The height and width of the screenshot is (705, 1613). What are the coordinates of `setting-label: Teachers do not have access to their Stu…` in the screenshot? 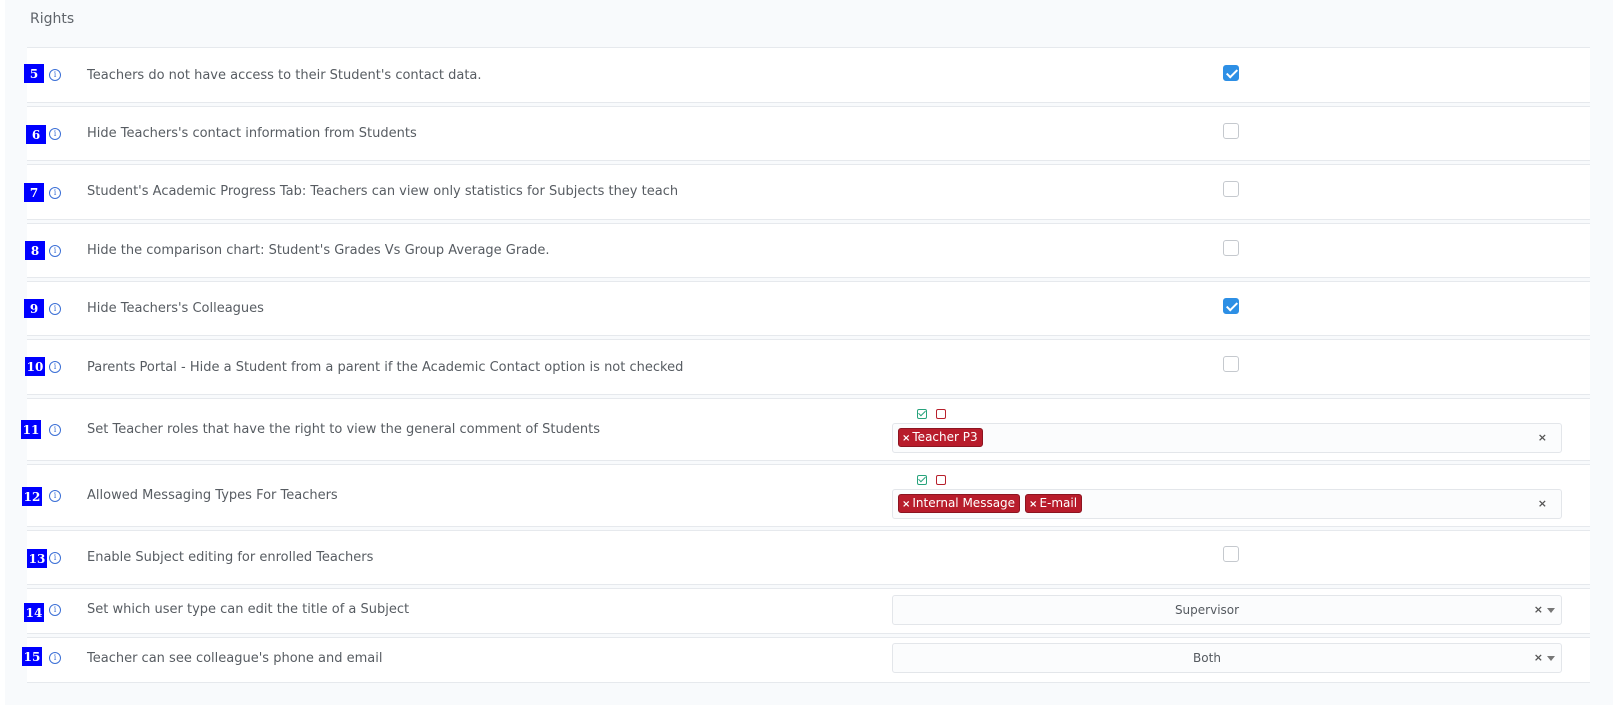 It's located at (284, 75).